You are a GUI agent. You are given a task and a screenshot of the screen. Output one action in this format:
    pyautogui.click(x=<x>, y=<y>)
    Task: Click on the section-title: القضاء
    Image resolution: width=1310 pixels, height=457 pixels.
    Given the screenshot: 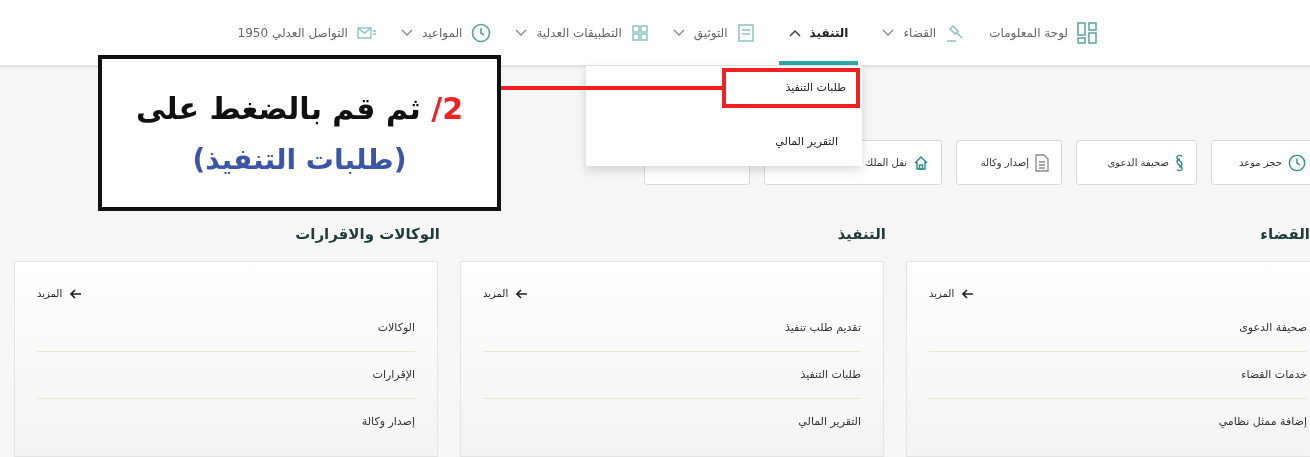 What is the action you would take?
    pyautogui.click(x=1284, y=234)
    